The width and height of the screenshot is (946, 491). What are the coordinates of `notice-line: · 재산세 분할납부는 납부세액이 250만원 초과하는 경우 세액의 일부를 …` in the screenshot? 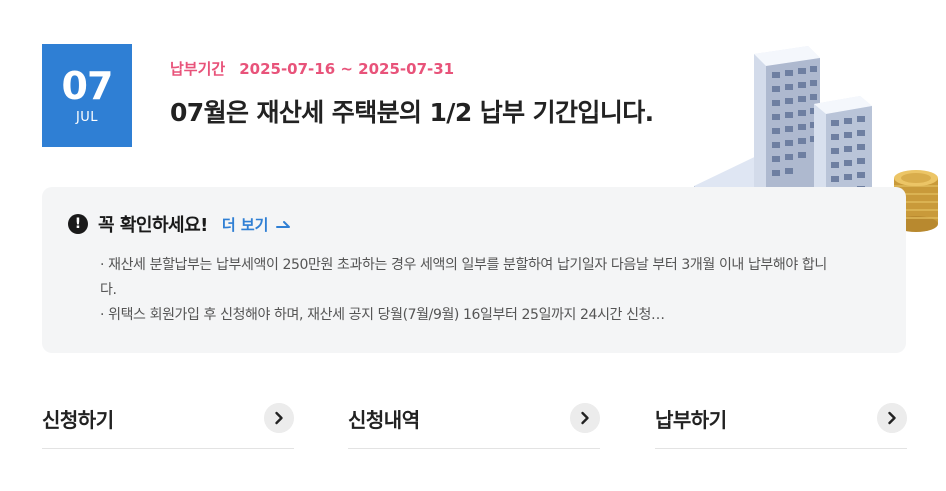 It's located at (463, 277).